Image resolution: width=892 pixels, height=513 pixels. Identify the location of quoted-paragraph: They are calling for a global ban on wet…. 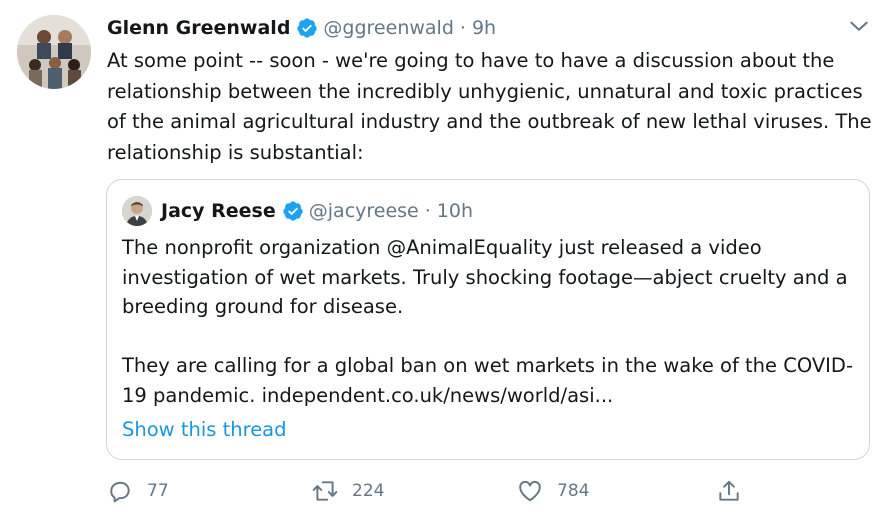
(487, 380).